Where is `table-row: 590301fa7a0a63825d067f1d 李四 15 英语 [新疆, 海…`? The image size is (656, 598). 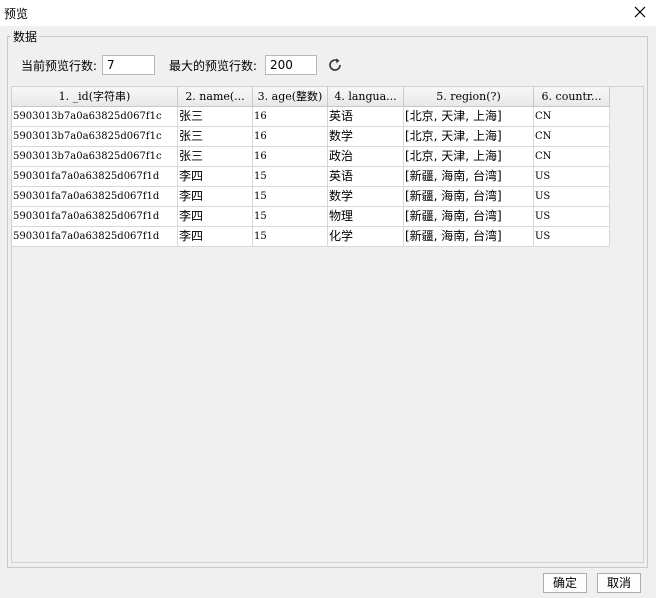 table-row: 590301fa7a0a63825d067f1d 李四 15 英语 [新疆, 海… is located at coordinates (311, 177).